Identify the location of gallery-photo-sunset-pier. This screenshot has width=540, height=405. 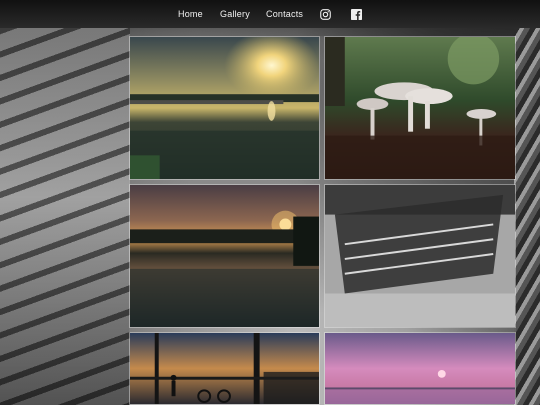
(224, 108).